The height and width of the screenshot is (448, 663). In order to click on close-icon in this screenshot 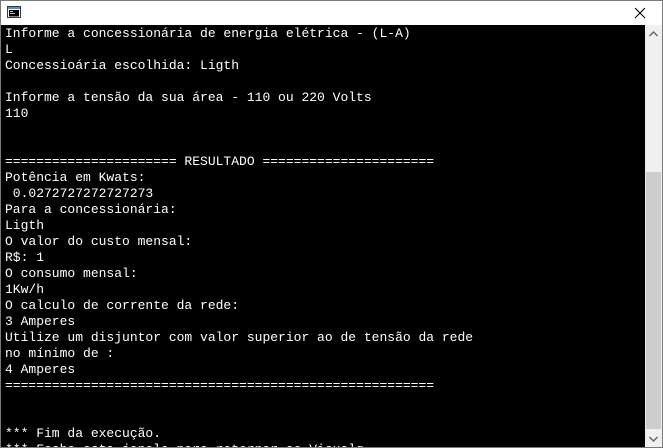, I will do `click(640, 13)`.